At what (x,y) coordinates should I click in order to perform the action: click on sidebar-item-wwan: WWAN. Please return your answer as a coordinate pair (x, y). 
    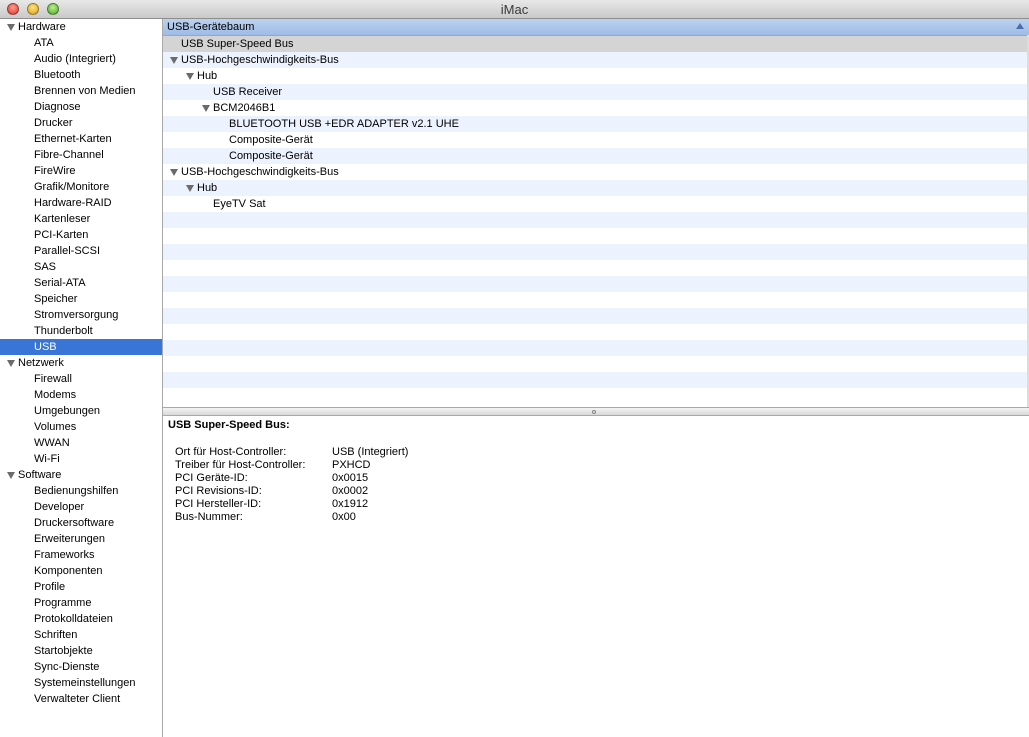
    Looking at the image, I should click on (81, 443).